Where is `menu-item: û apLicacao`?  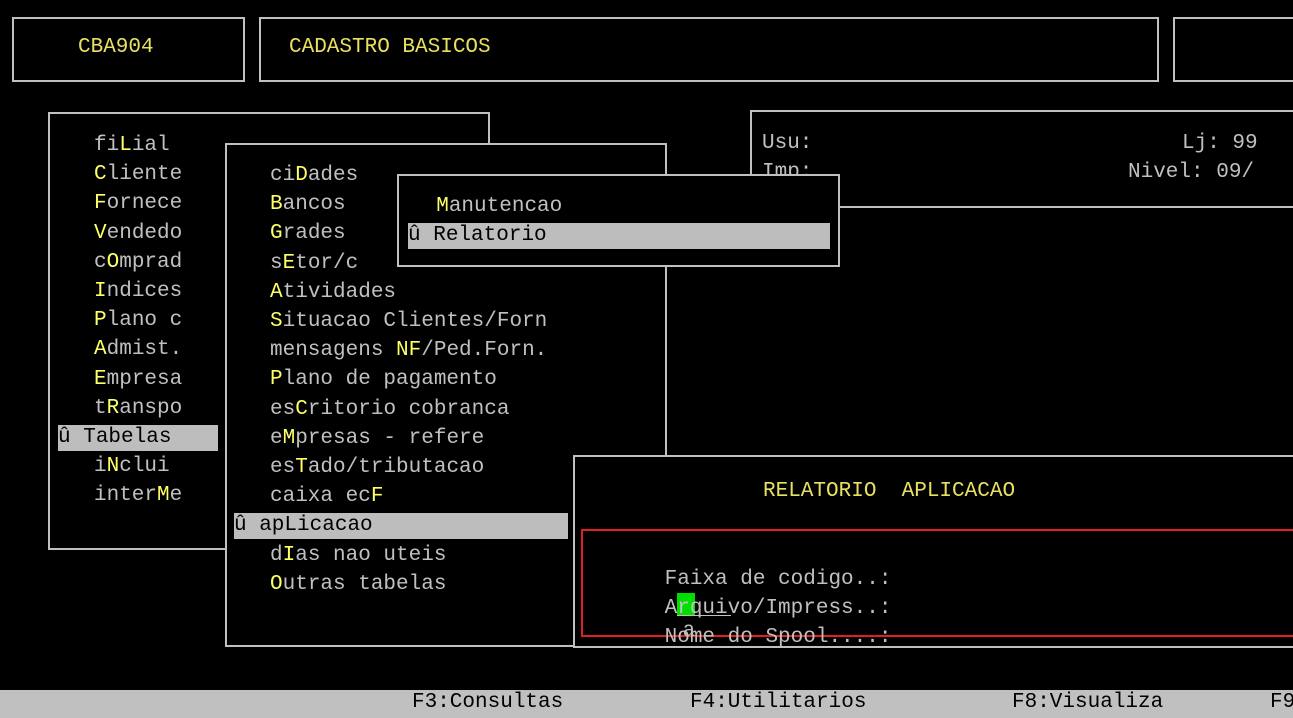
menu-item: û apLicacao is located at coordinates (401, 526).